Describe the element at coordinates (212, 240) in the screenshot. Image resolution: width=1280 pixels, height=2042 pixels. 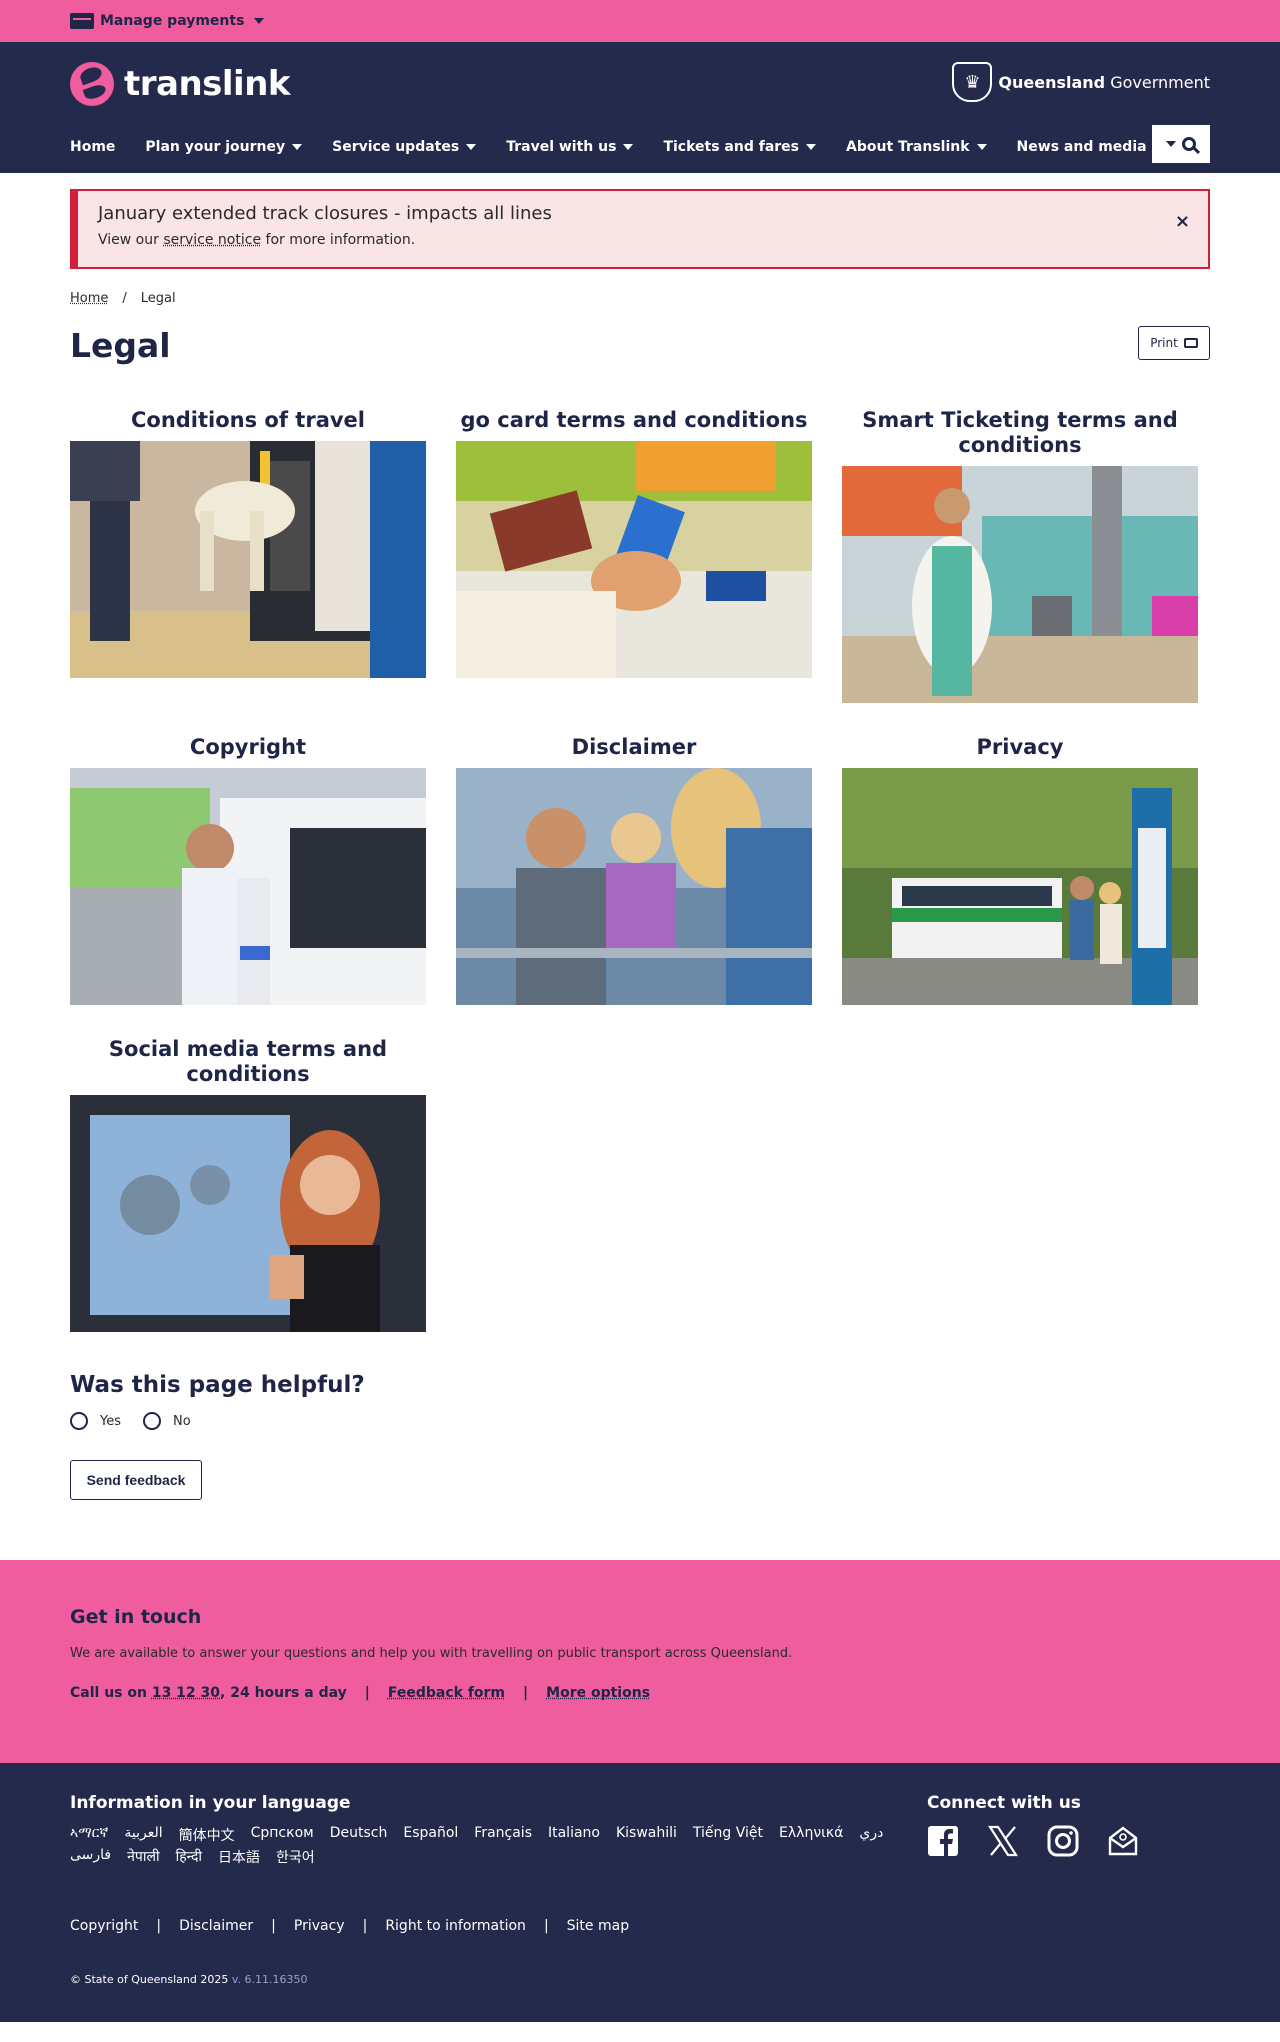
I see `service-notice-link: service notice` at that location.